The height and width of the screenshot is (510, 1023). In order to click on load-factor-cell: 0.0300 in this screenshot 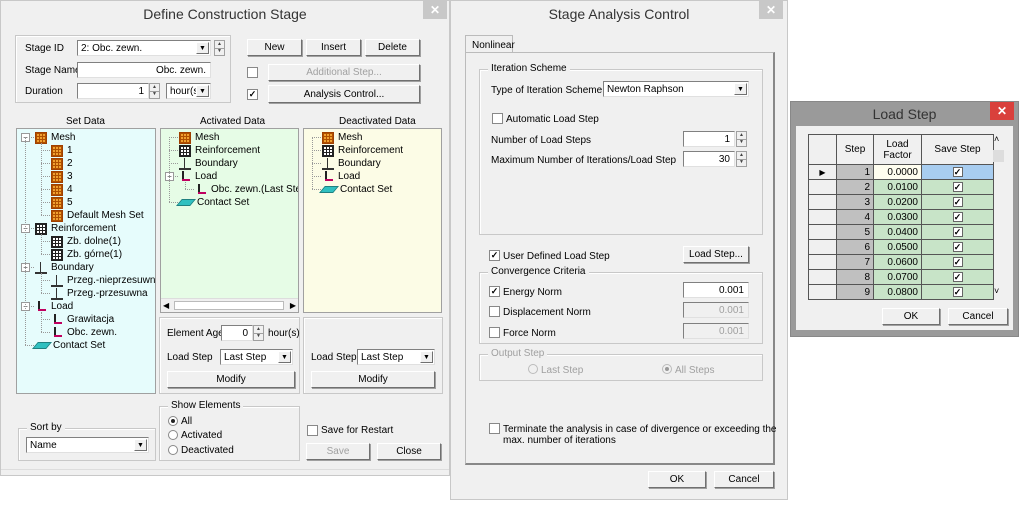, I will do `click(897, 217)`.